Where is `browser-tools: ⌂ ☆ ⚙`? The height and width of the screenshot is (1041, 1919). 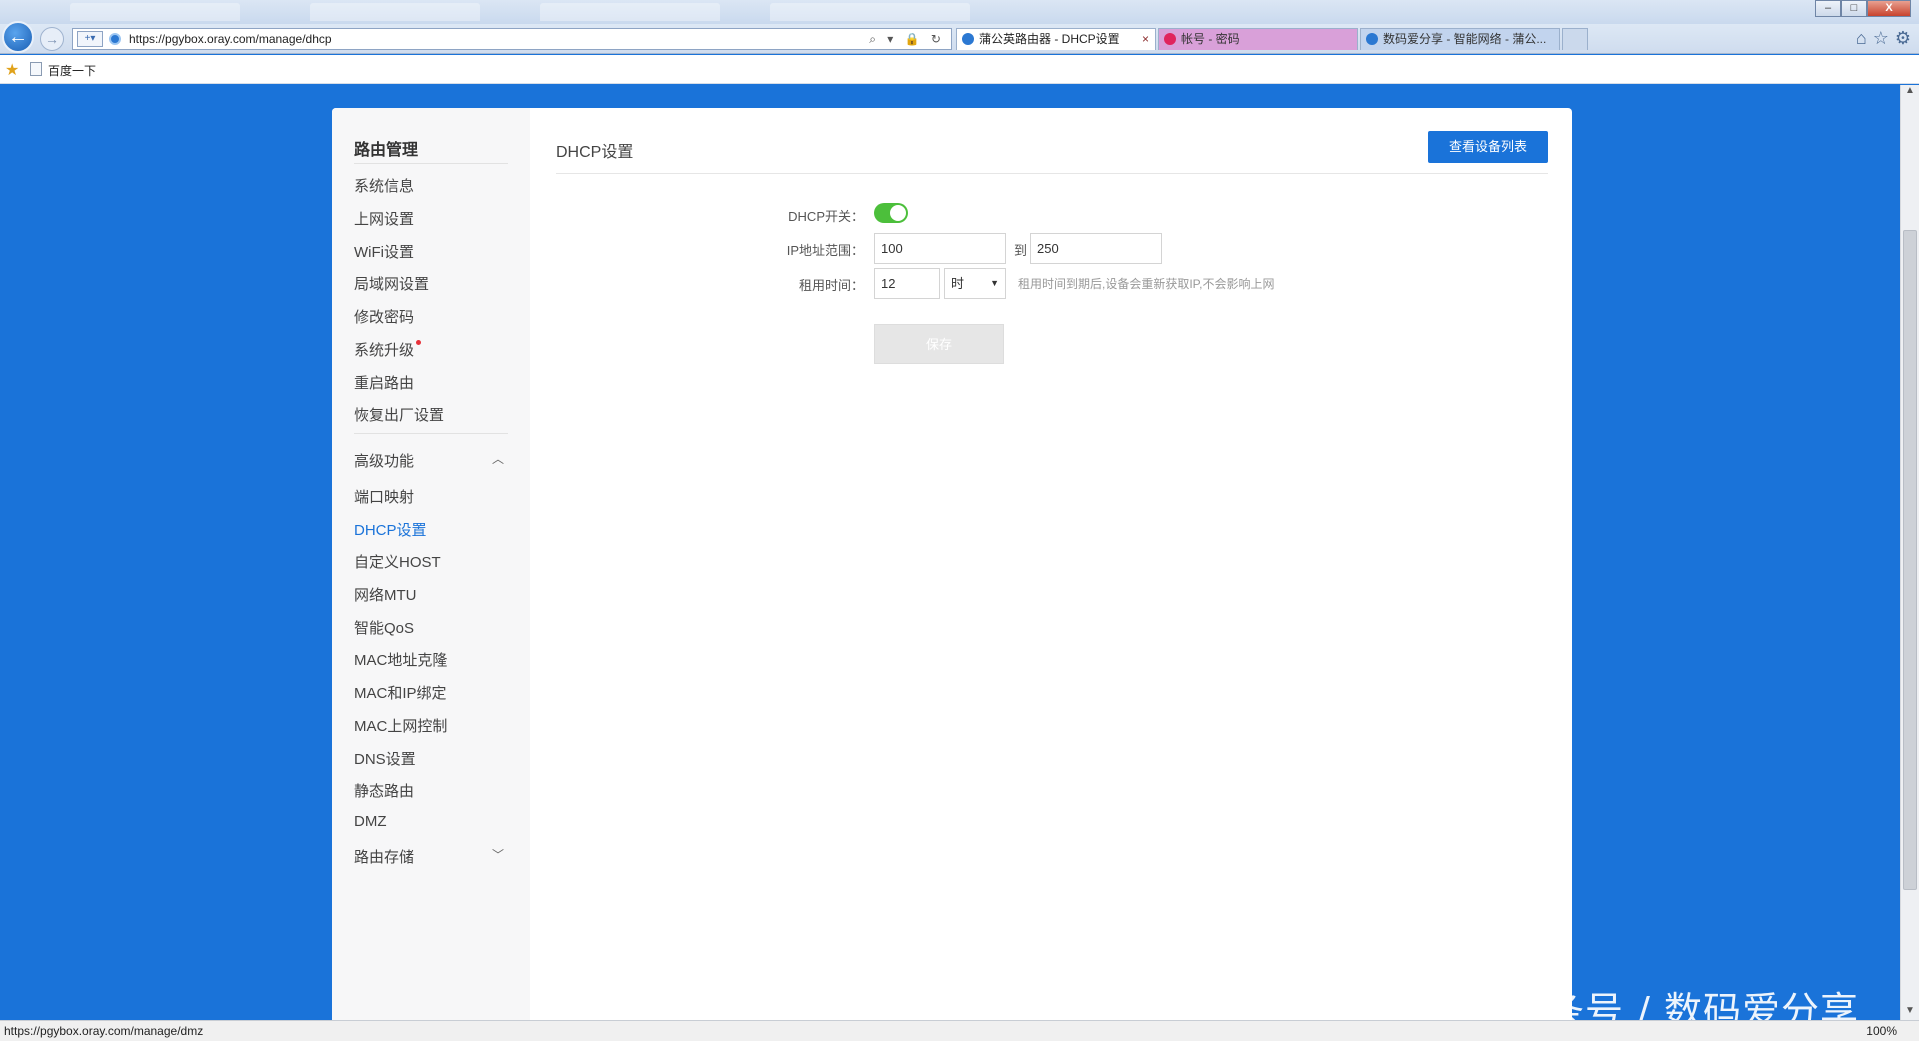
browser-tools: ⌂ ☆ ⚙ is located at coordinates (1883, 38).